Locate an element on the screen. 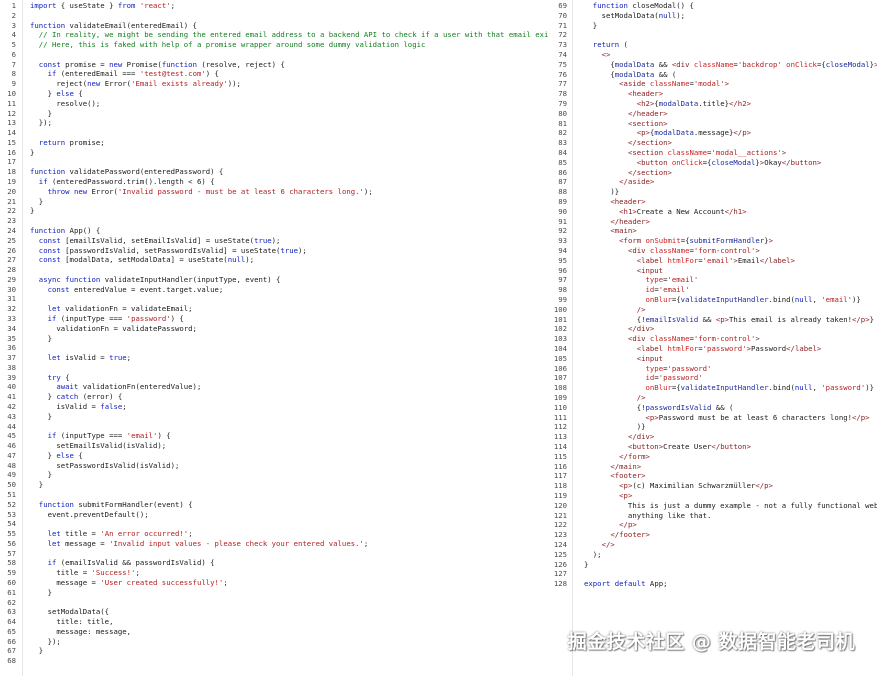 The width and height of the screenshot is (877, 676). code-token: enteredValue = event.target.value; is located at coordinates (146, 289).